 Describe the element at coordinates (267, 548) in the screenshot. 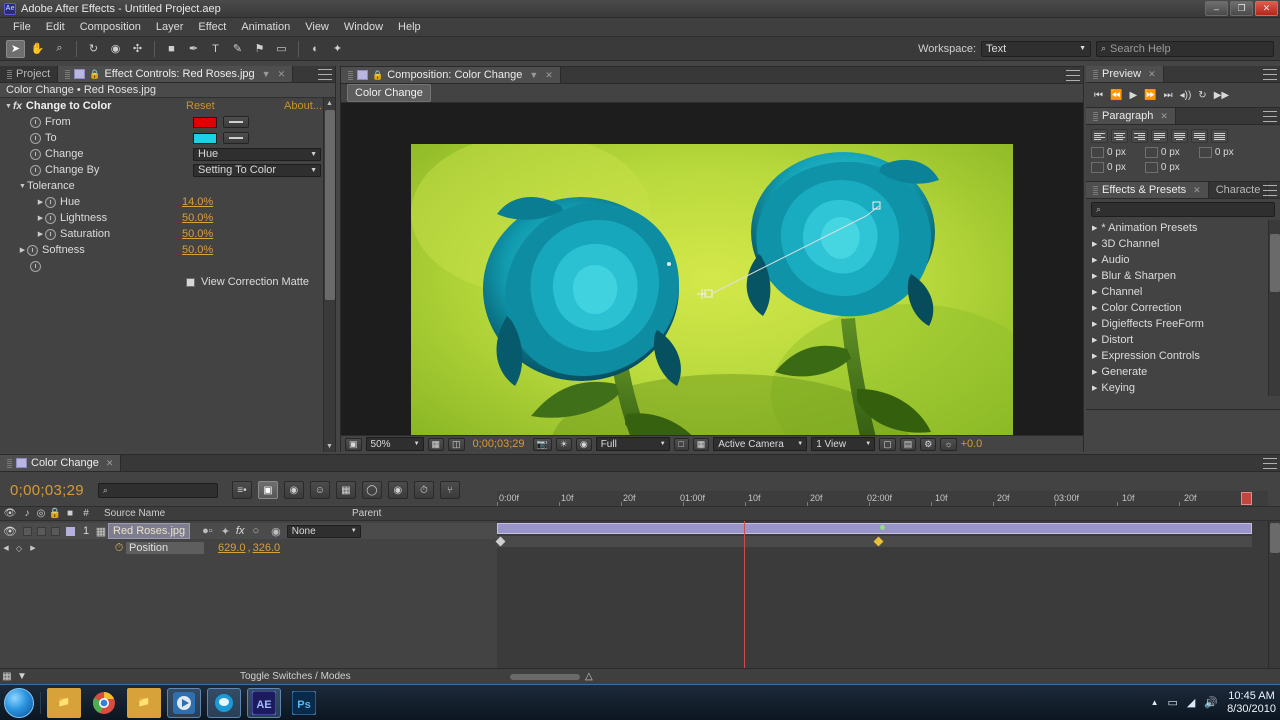

I see `property-value-position-y: 326.0` at that location.